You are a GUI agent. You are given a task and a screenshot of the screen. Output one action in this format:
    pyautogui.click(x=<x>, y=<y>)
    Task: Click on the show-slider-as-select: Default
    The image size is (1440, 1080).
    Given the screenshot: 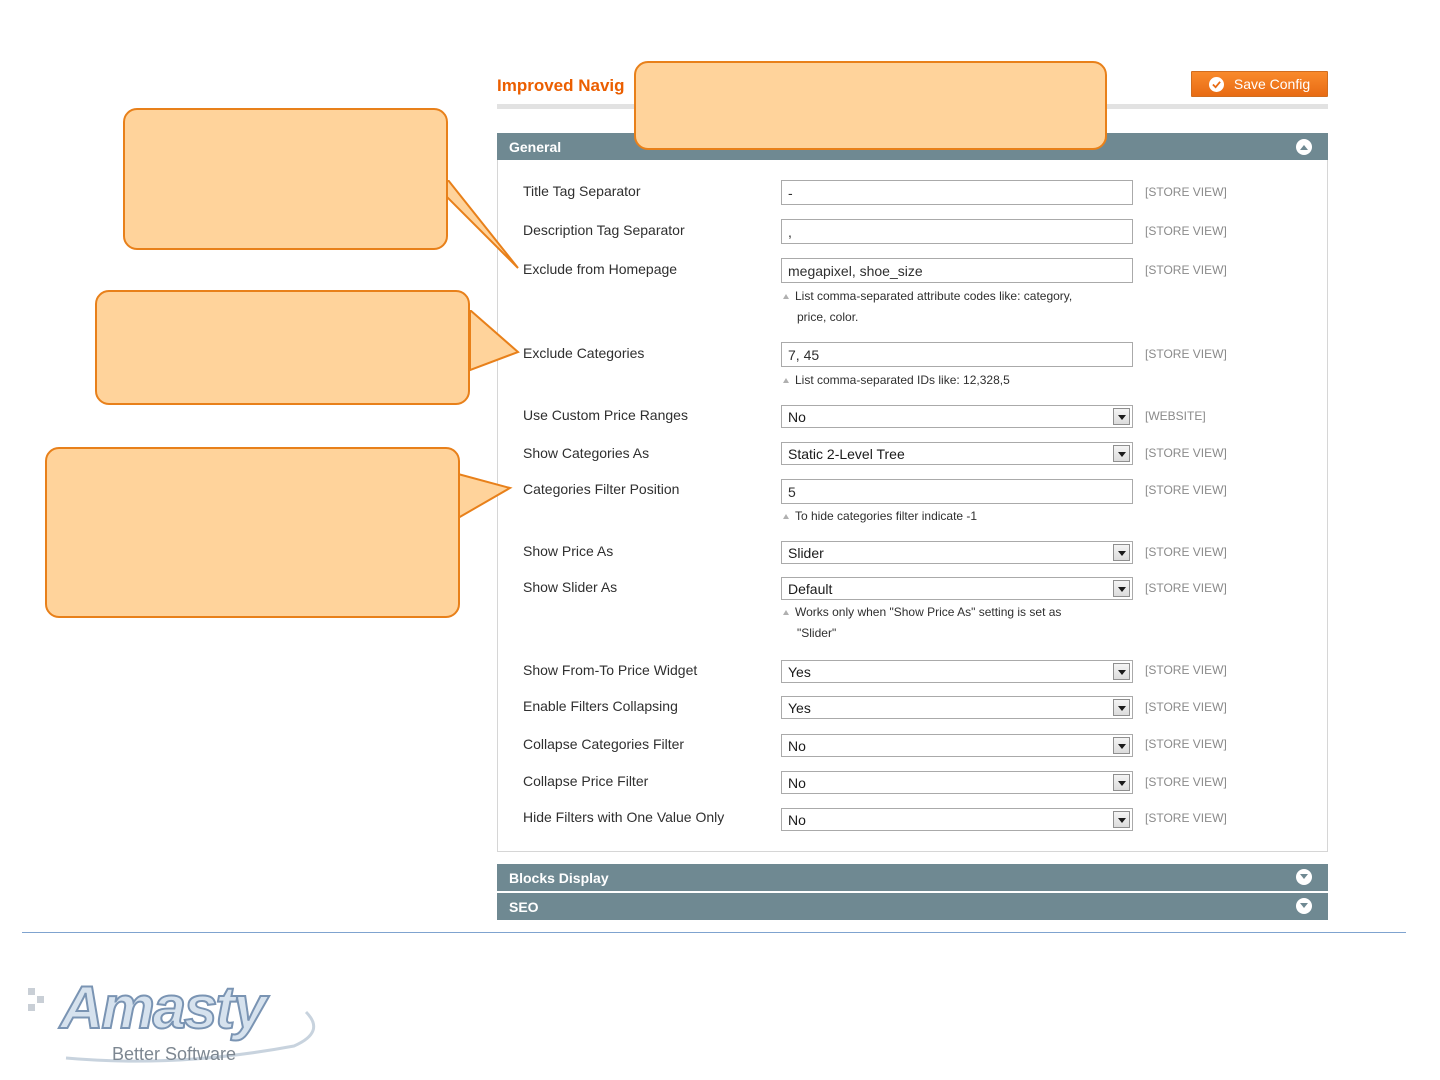 What is the action you would take?
    pyautogui.click(x=957, y=588)
    